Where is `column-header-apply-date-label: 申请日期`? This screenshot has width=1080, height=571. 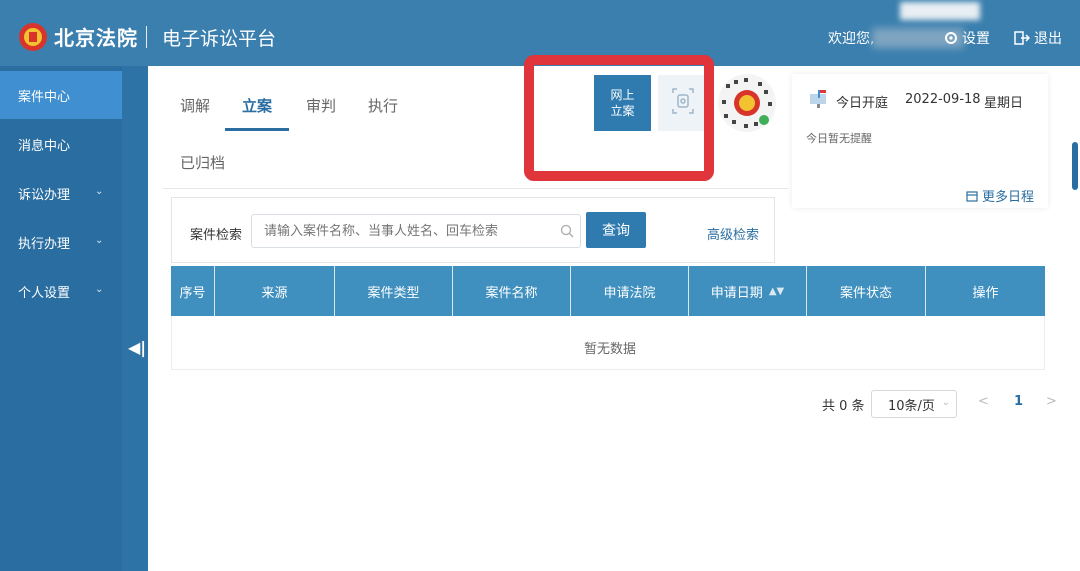 column-header-apply-date-label: 申请日期 is located at coordinates (736, 293).